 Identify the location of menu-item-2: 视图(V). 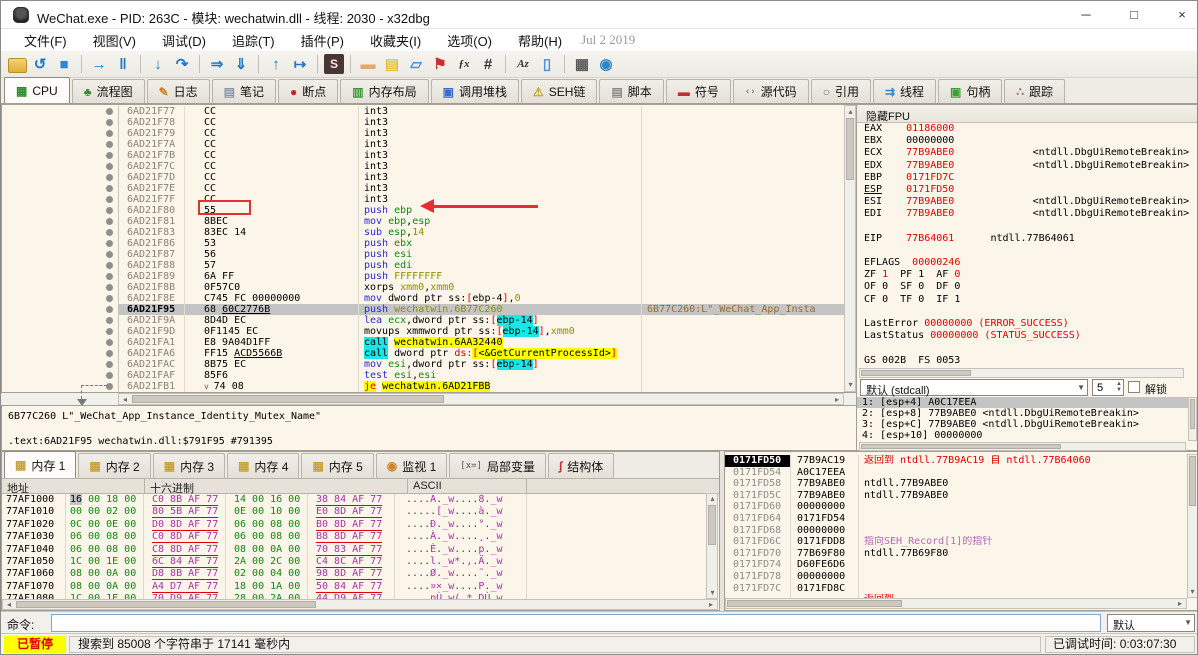
(114, 40).